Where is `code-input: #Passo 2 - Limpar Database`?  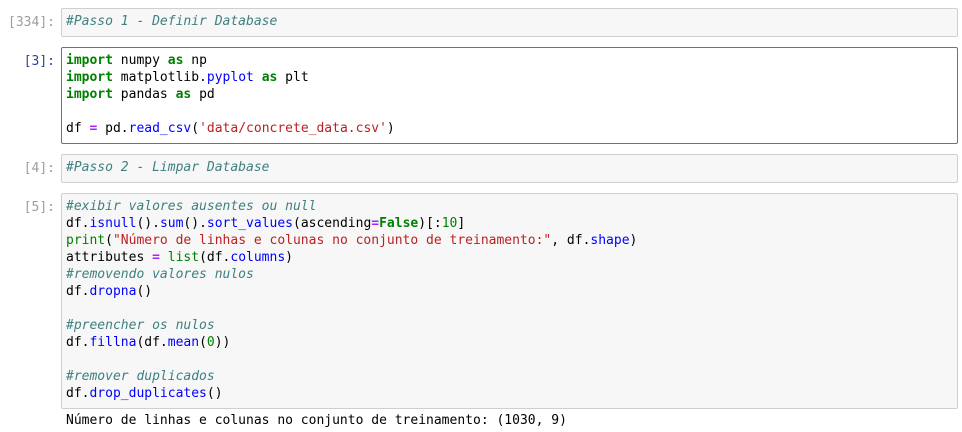 code-input: #Passo 2 - Limpar Database is located at coordinates (509, 168).